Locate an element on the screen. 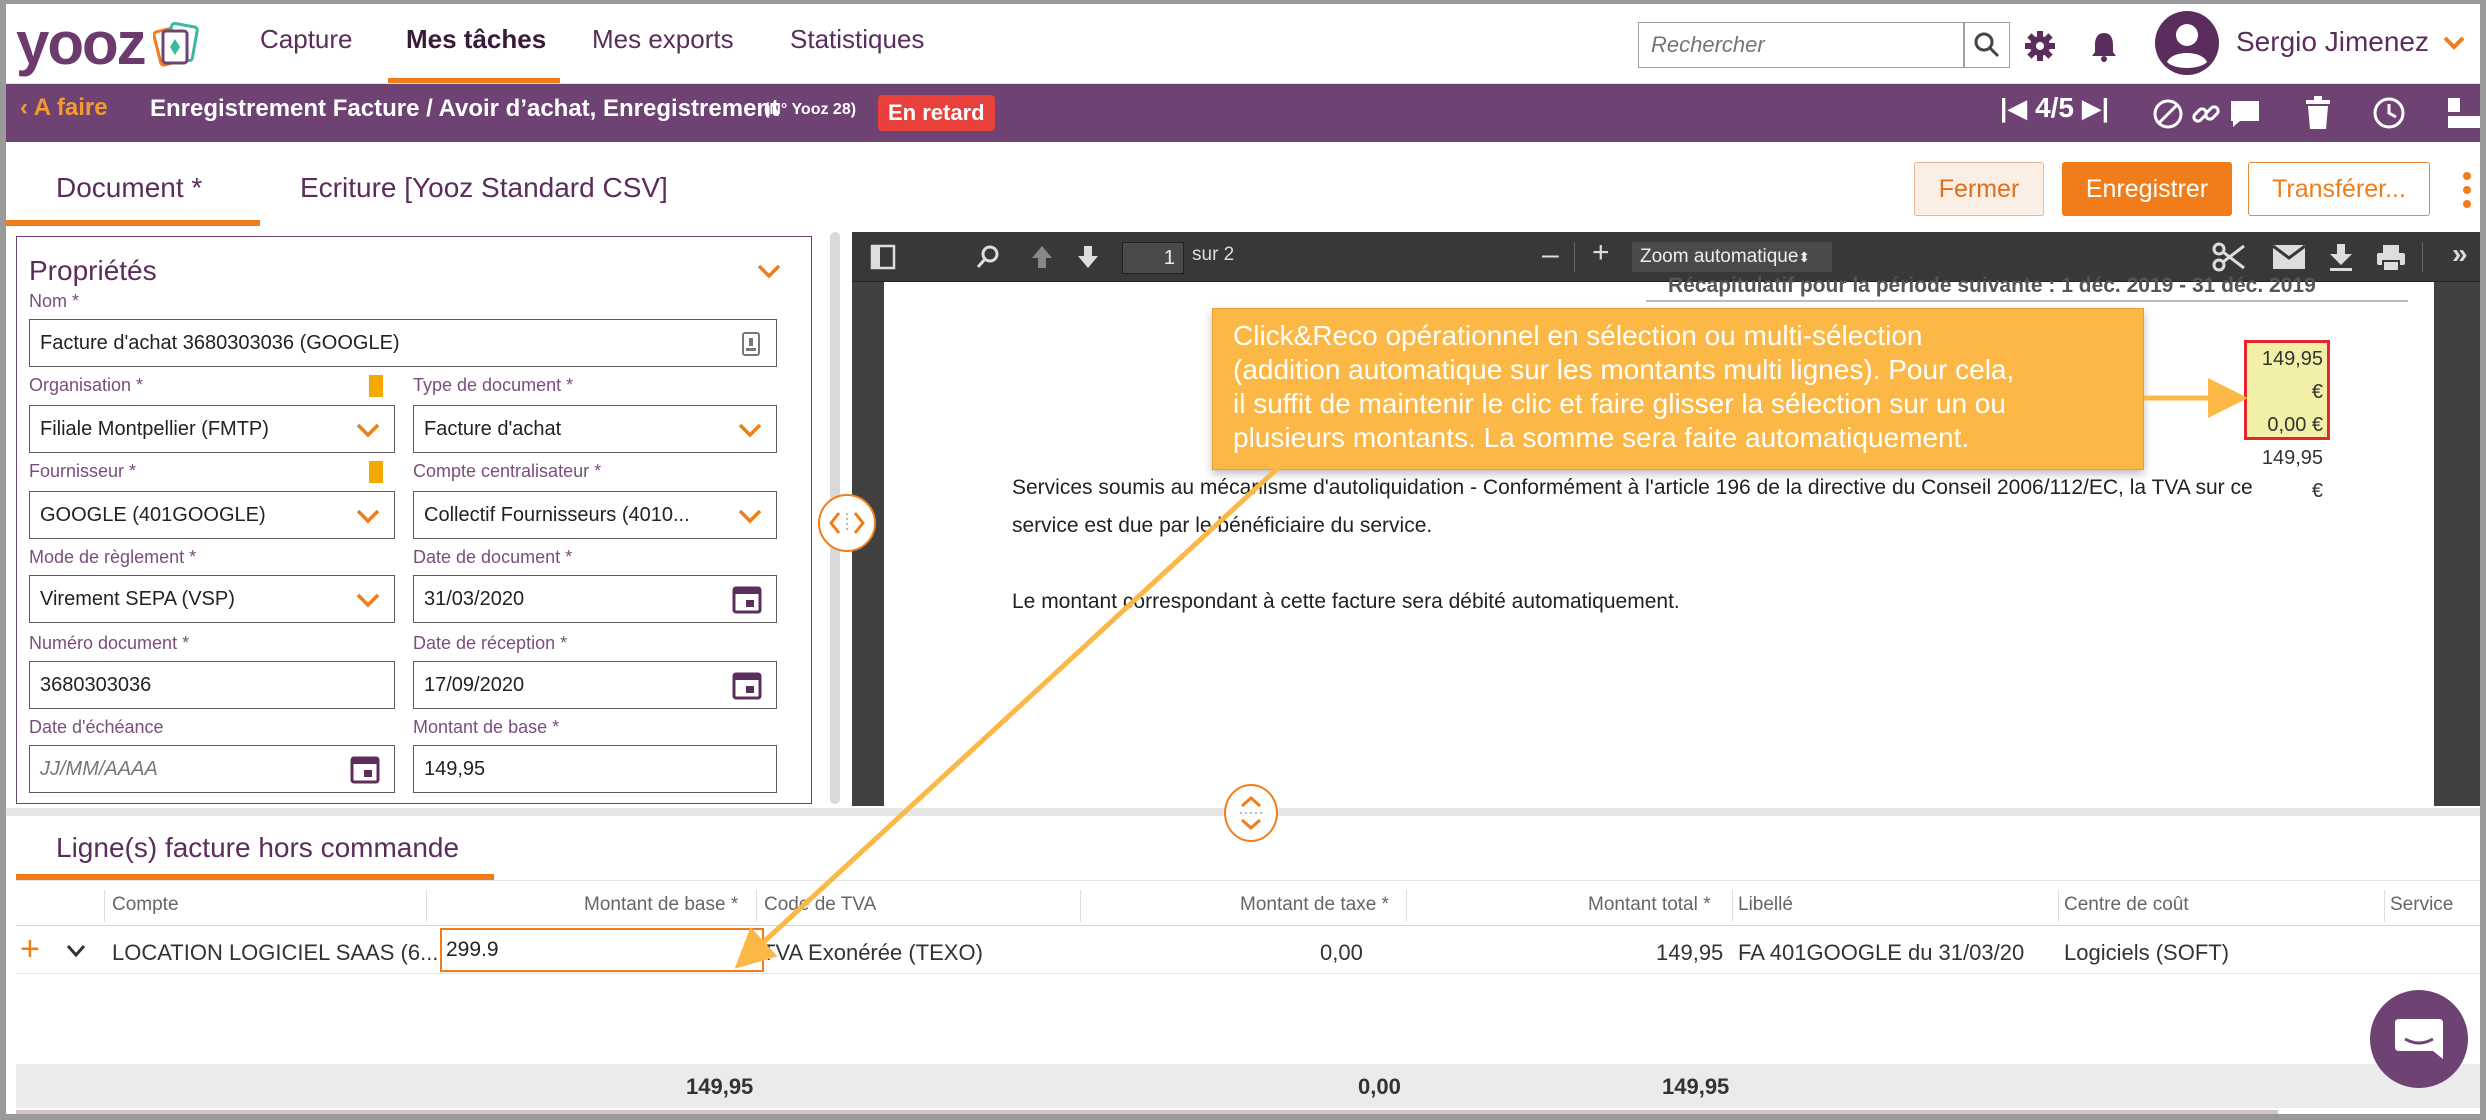 This screenshot has width=2486, height=1120. select-arrows-icon: ⬍ is located at coordinates (1804, 257).